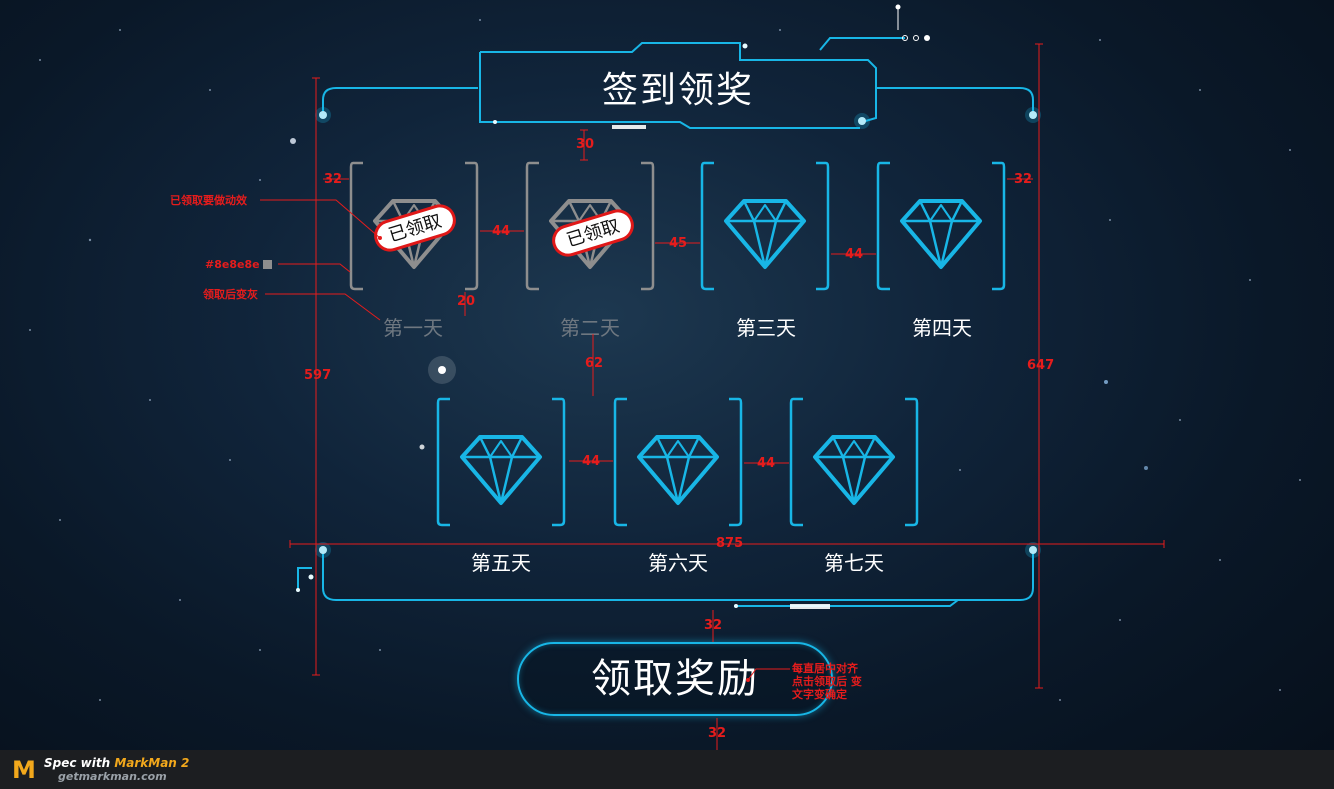 Image resolution: width=1334 pixels, height=789 pixels. What do you see at coordinates (333, 179) in the screenshot?
I see `dim-left-margin: 32` at bounding box center [333, 179].